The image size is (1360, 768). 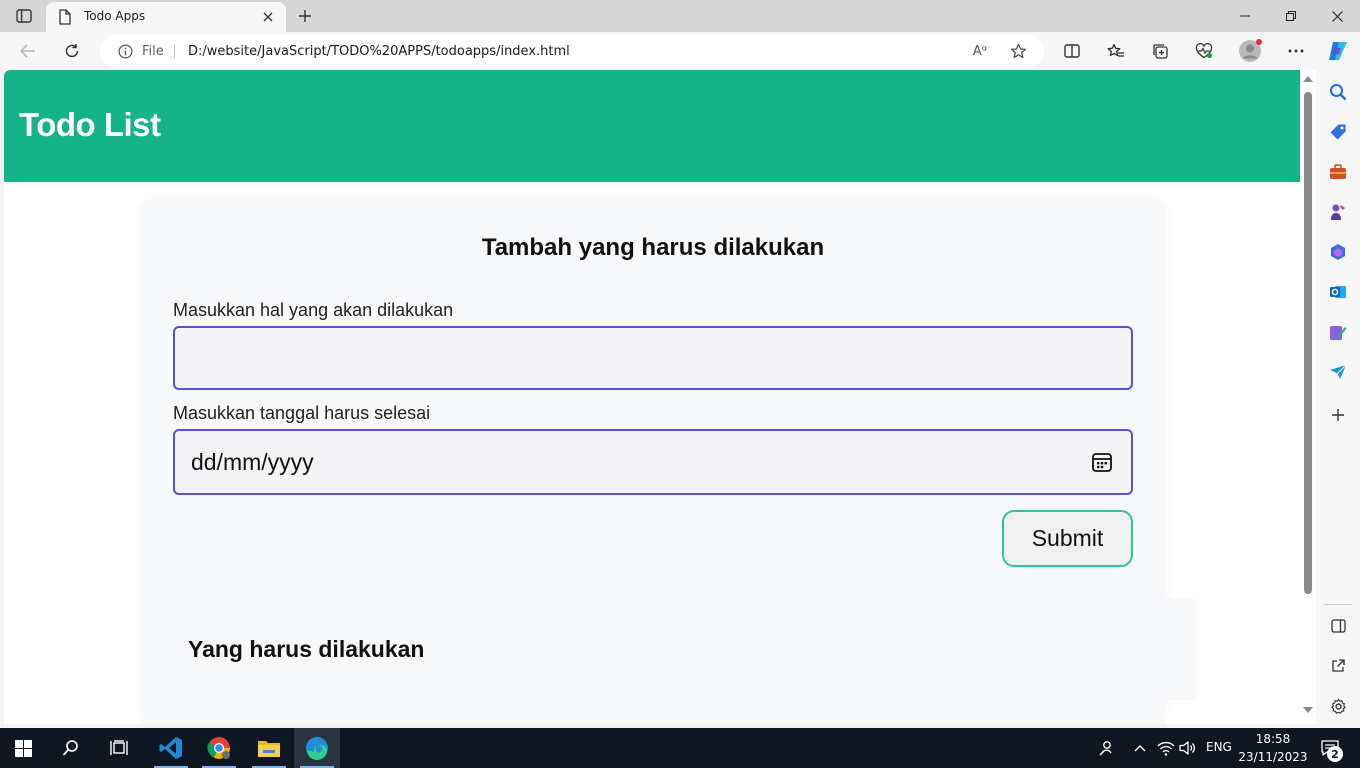 I want to click on sidebar-search-button, so click(x=1338, y=92).